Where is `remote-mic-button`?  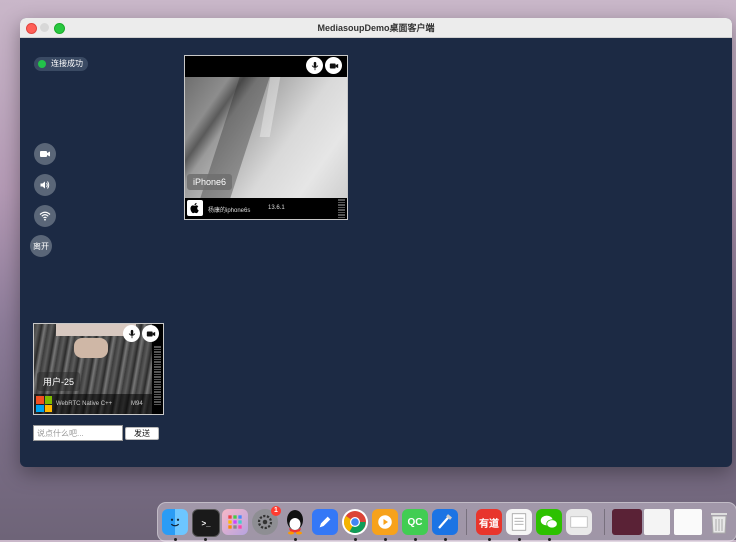
remote-mic-button is located at coordinates (314, 65).